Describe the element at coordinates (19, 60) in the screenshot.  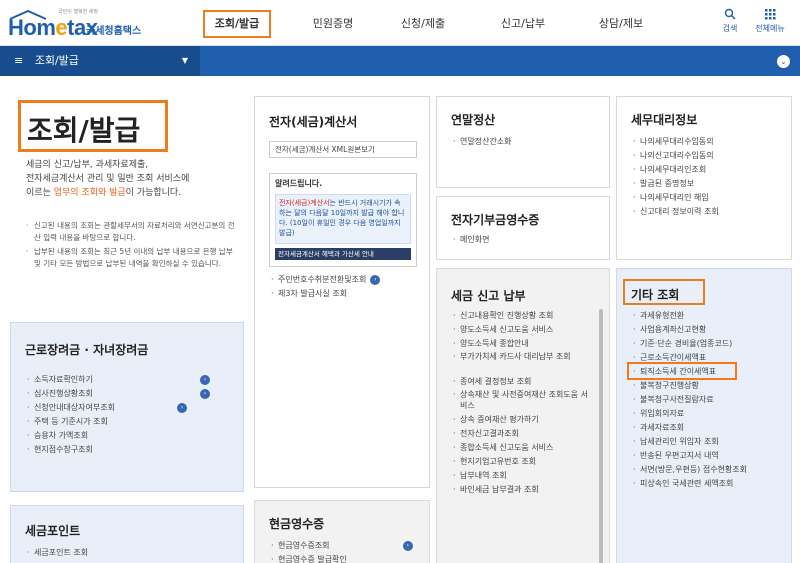
I see `hamburger-icon: ≡` at that location.